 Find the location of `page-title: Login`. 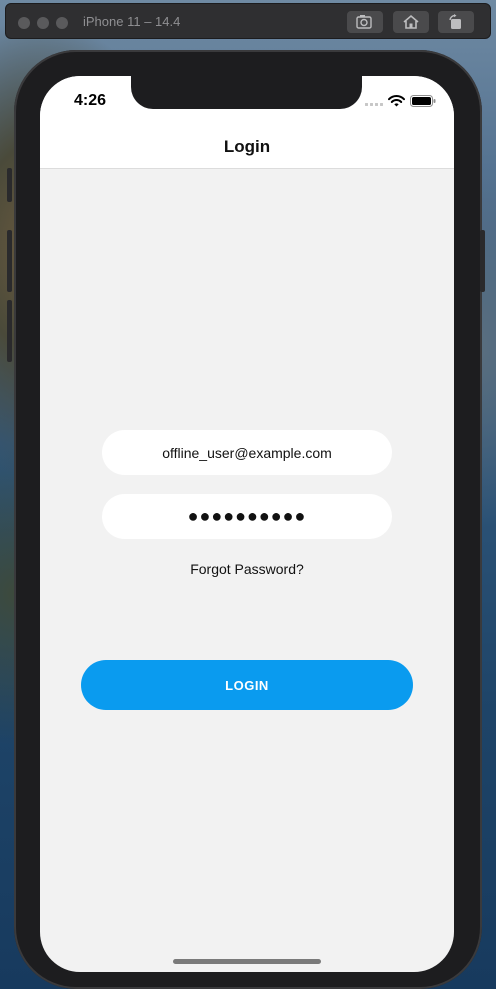

page-title: Login is located at coordinates (247, 146).